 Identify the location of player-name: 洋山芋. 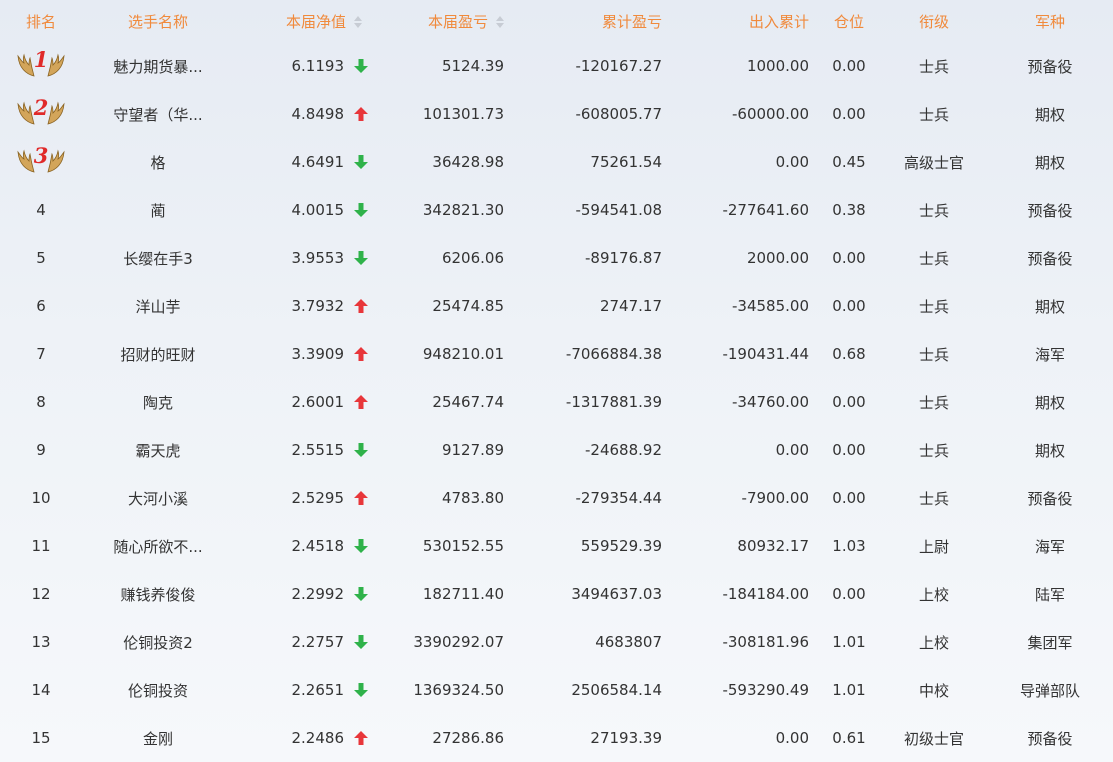
(157, 307).